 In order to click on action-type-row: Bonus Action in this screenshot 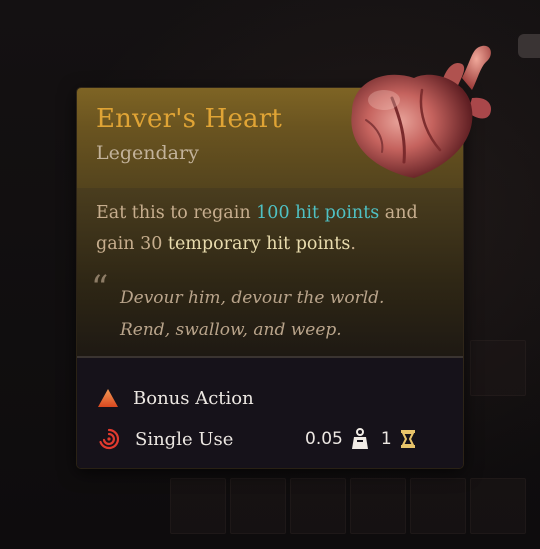, I will do `click(175, 398)`.